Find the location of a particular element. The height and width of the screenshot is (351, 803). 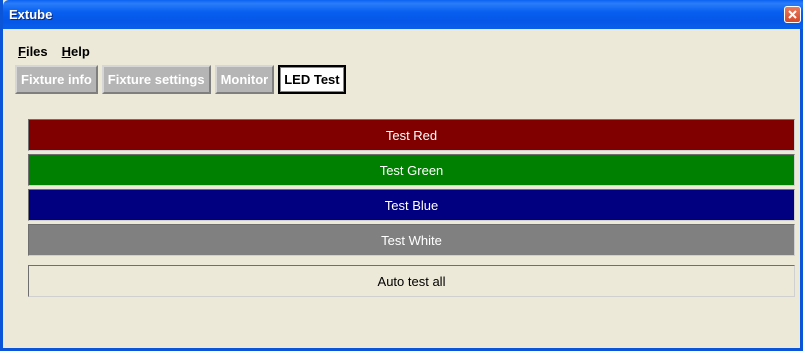

title-bar: Extube is located at coordinates (403, 14).